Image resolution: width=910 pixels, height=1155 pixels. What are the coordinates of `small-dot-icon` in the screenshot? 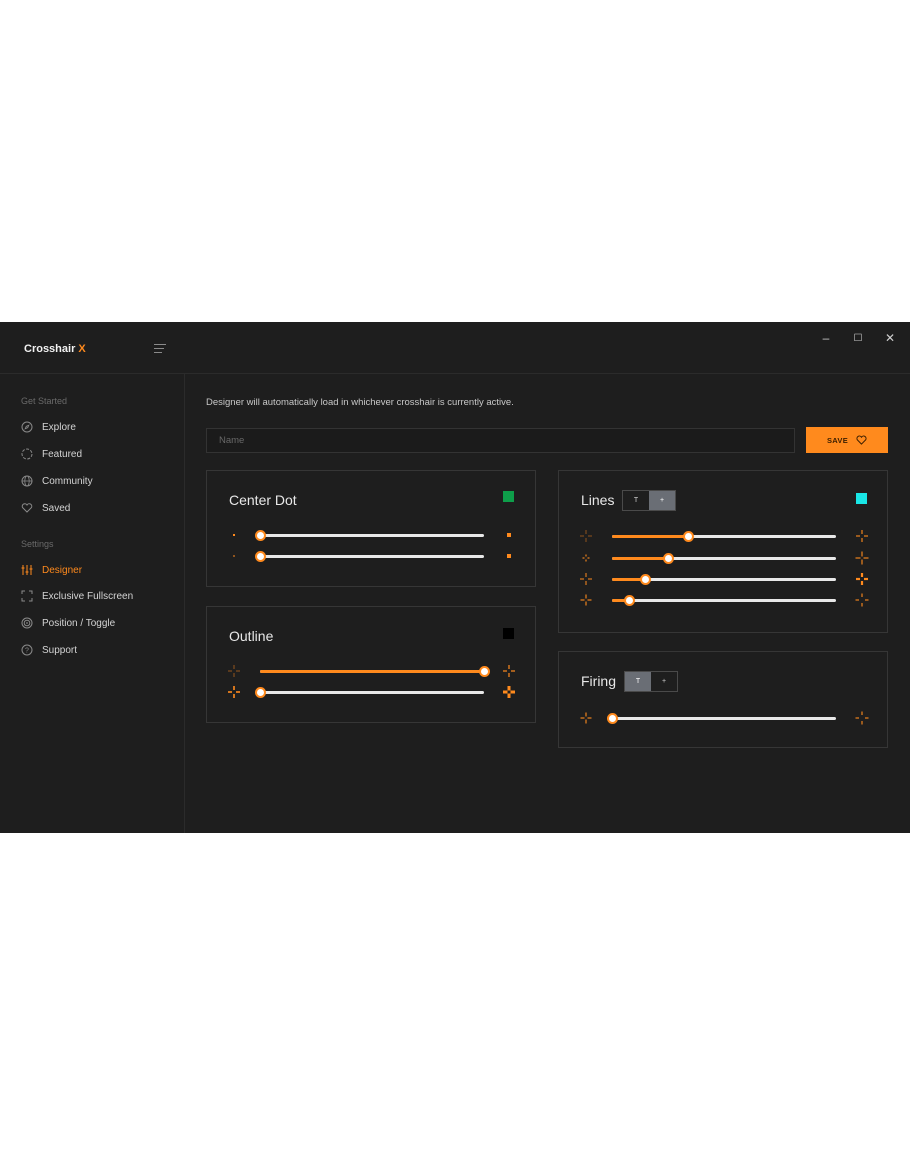 It's located at (234, 535).